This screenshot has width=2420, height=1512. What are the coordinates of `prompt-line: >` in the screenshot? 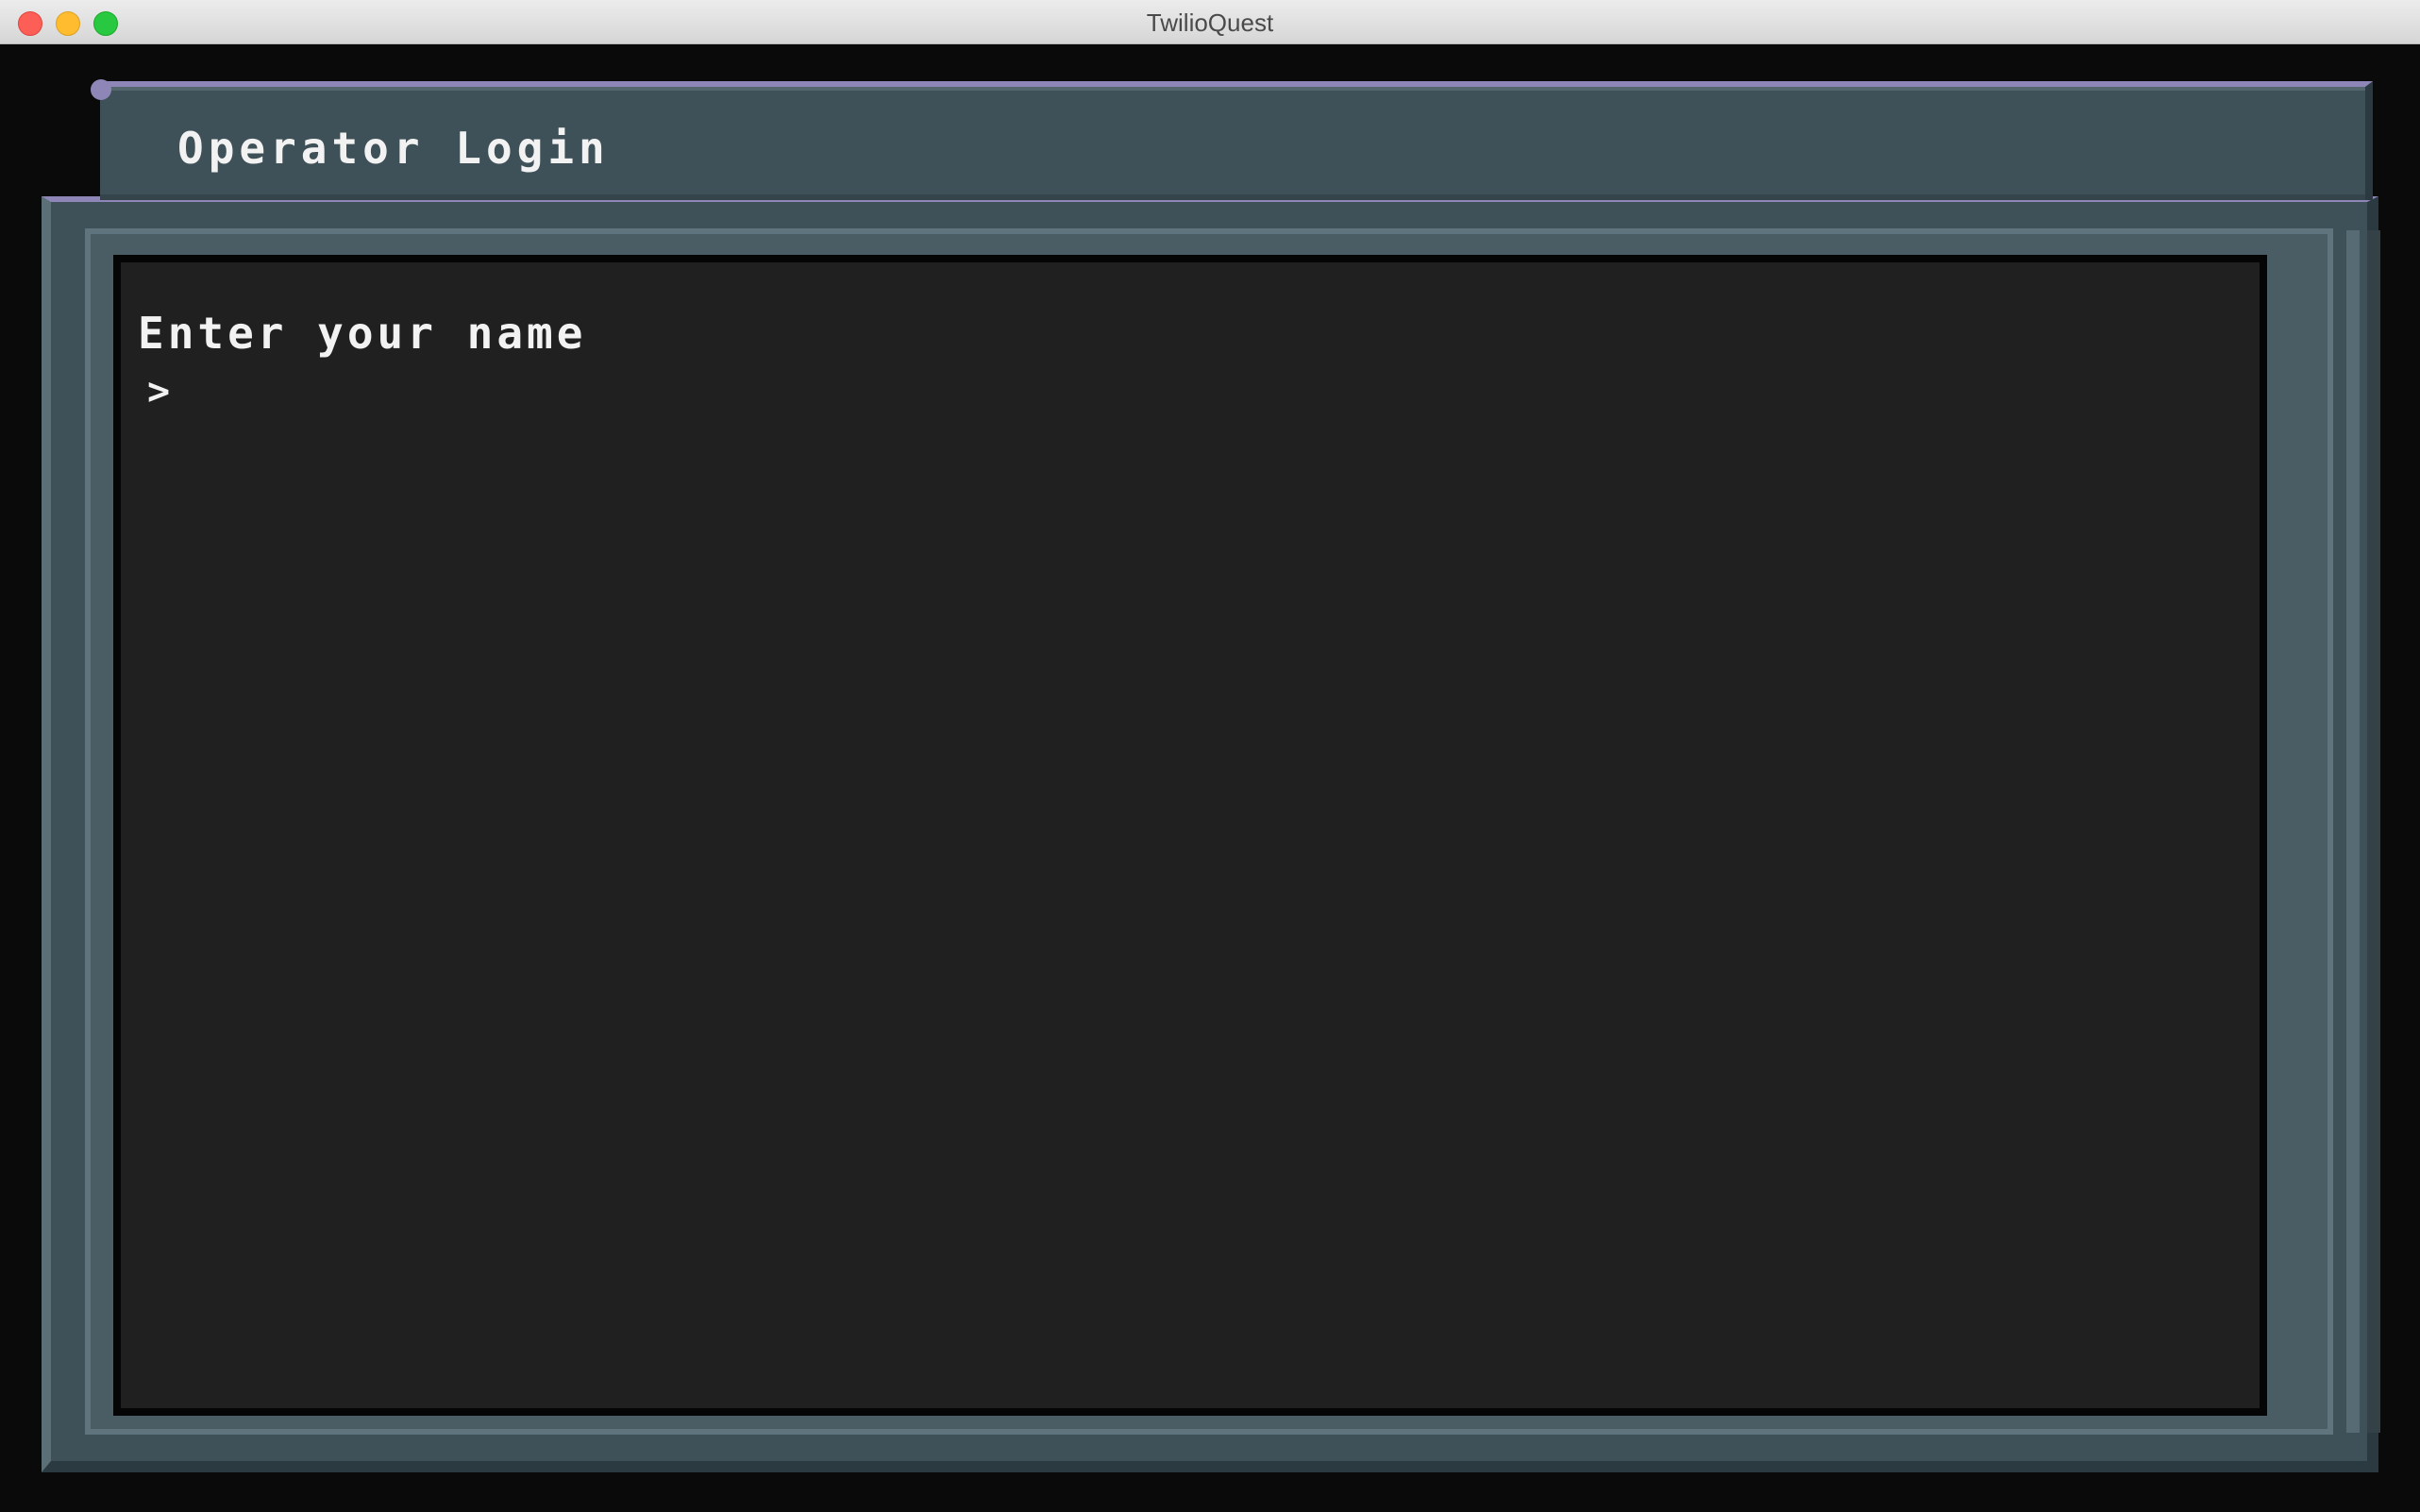 It's located at (1158, 391).